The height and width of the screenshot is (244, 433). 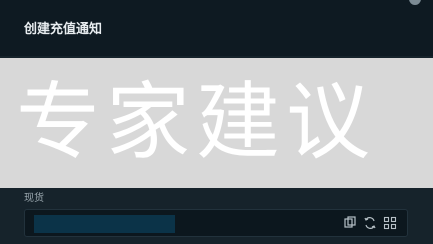 What do you see at coordinates (34, 198) in the screenshot?
I see `spot-field-label: 现货` at bounding box center [34, 198].